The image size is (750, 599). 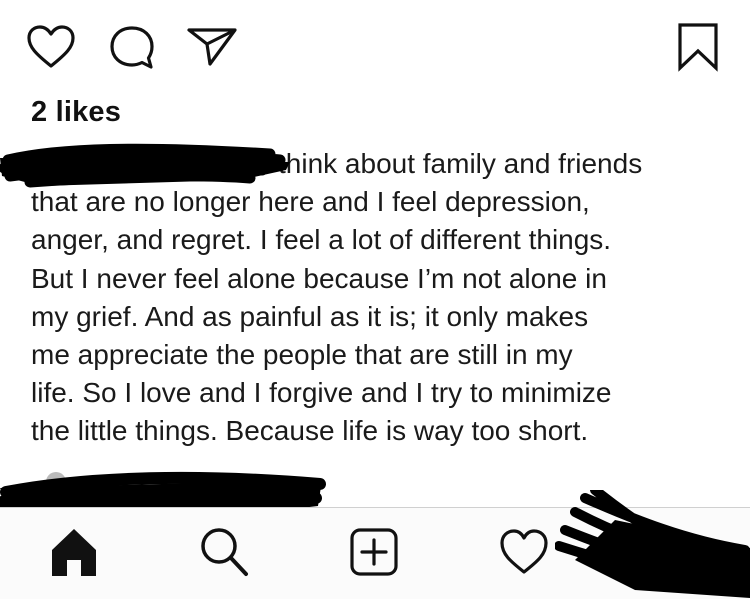 I want to click on search-icon, so click(x=224, y=552).